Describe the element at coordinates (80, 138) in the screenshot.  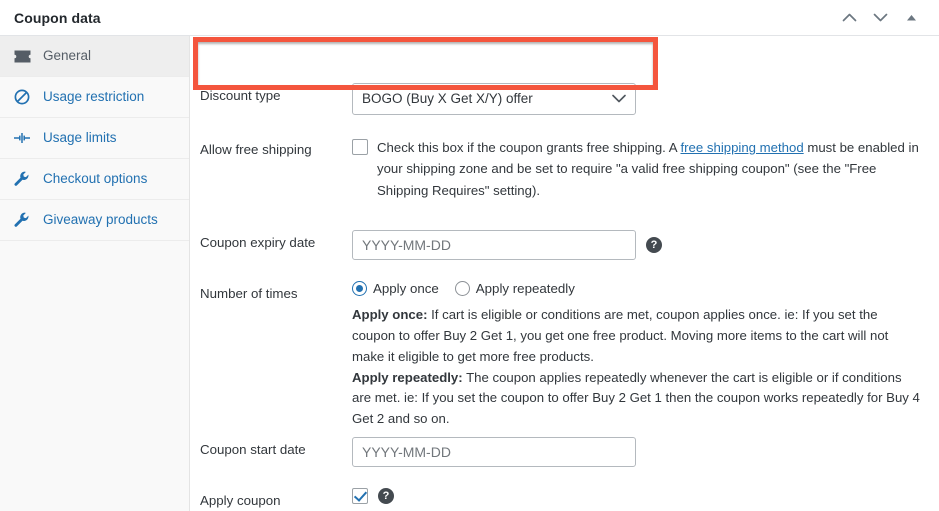
I see `sidebar-item-label: Usage limits` at that location.